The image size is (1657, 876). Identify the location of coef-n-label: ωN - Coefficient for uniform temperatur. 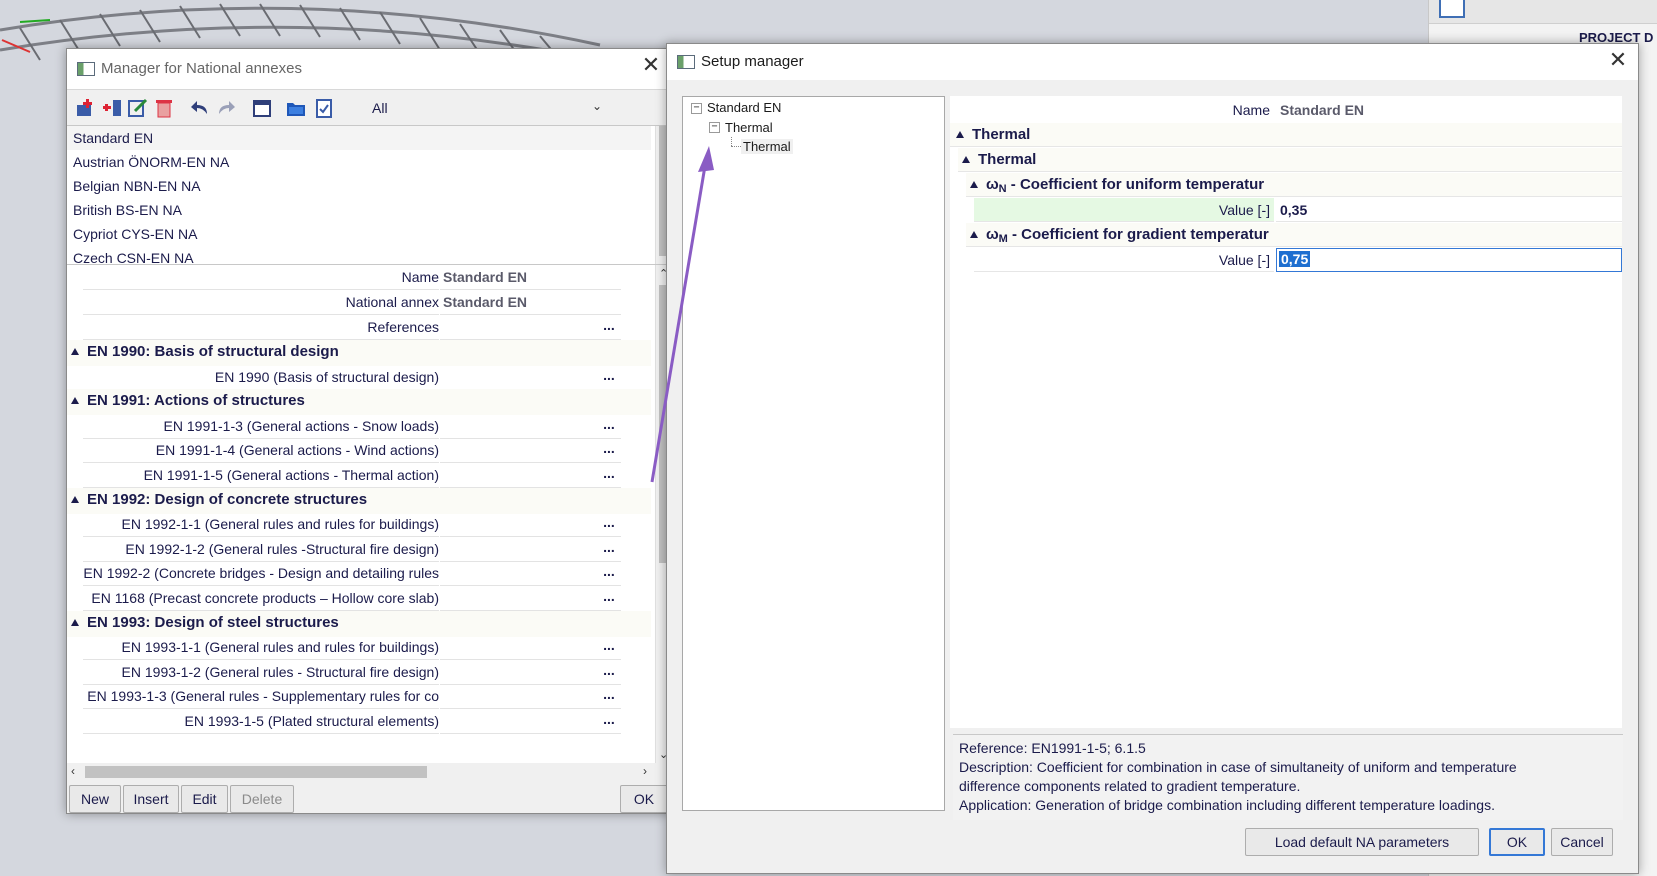
(1125, 185).